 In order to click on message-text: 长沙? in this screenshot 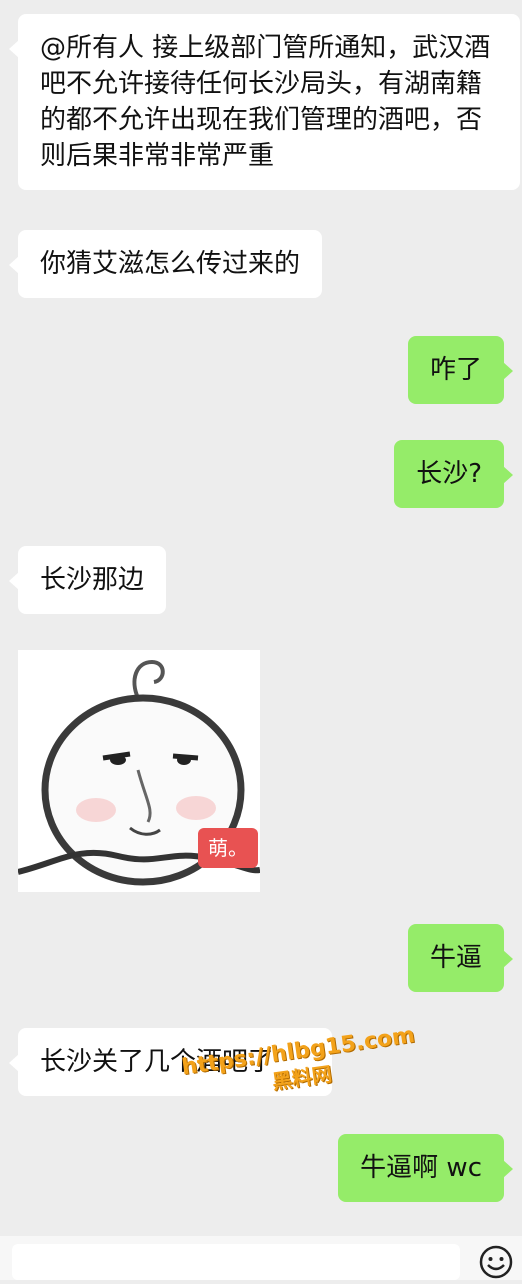, I will do `click(449, 474)`.